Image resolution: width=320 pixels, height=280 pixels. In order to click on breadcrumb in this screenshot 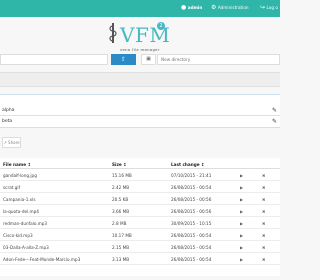, I will do `click(140, 79)`.